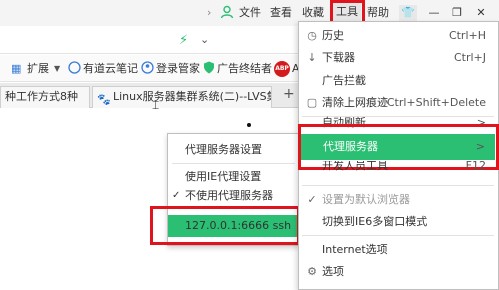  Describe the element at coordinates (312, 57) in the screenshot. I see `download-icon: ↓` at that location.